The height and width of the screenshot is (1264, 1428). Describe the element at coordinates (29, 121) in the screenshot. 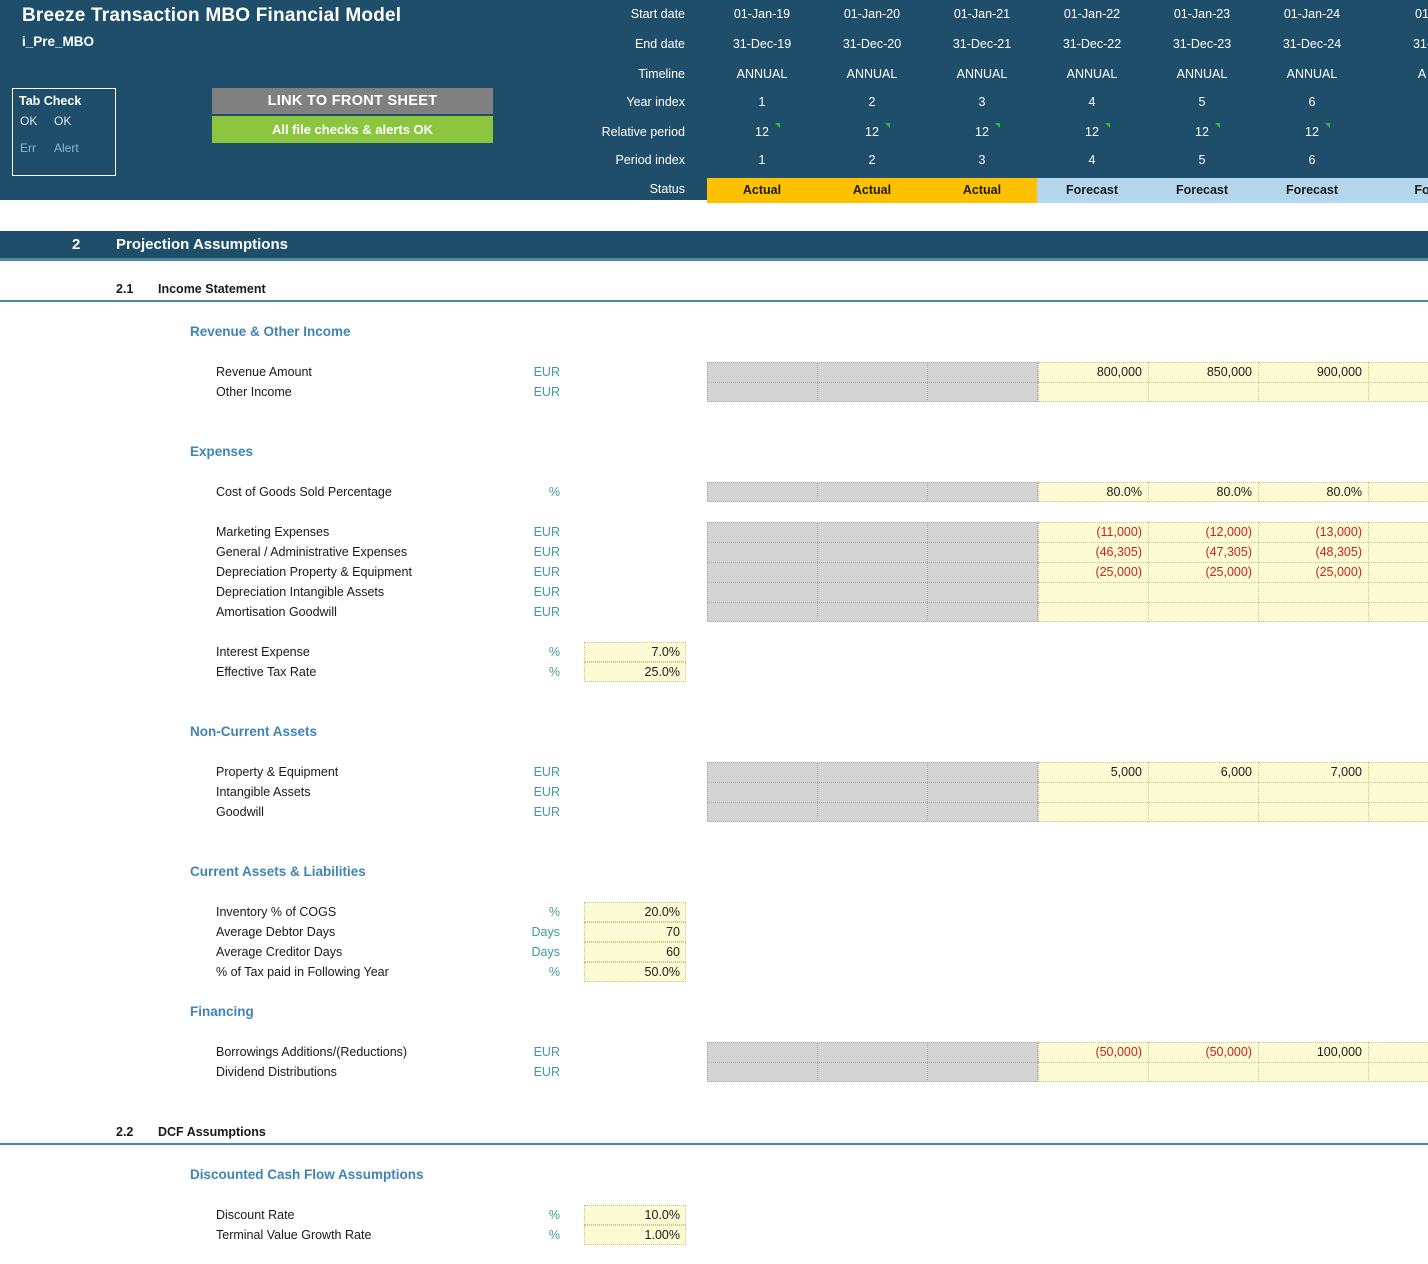

I see `tab-check-ok-error: OK` at that location.